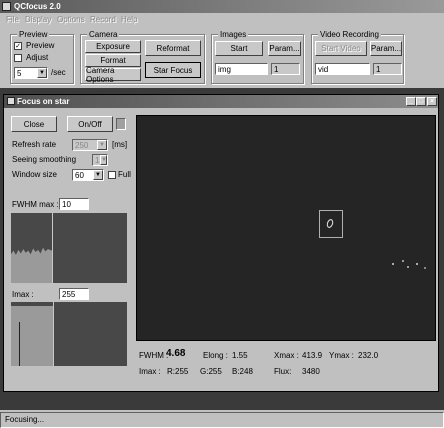  What do you see at coordinates (18, 58) in the screenshot?
I see `adjust-checkbox` at bounding box center [18, 58].